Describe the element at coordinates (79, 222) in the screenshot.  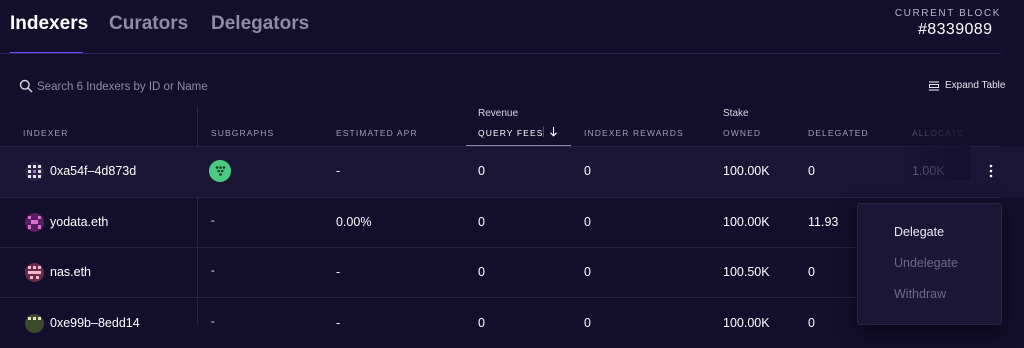
I see `indexer-name: yodata.eth` at that location.